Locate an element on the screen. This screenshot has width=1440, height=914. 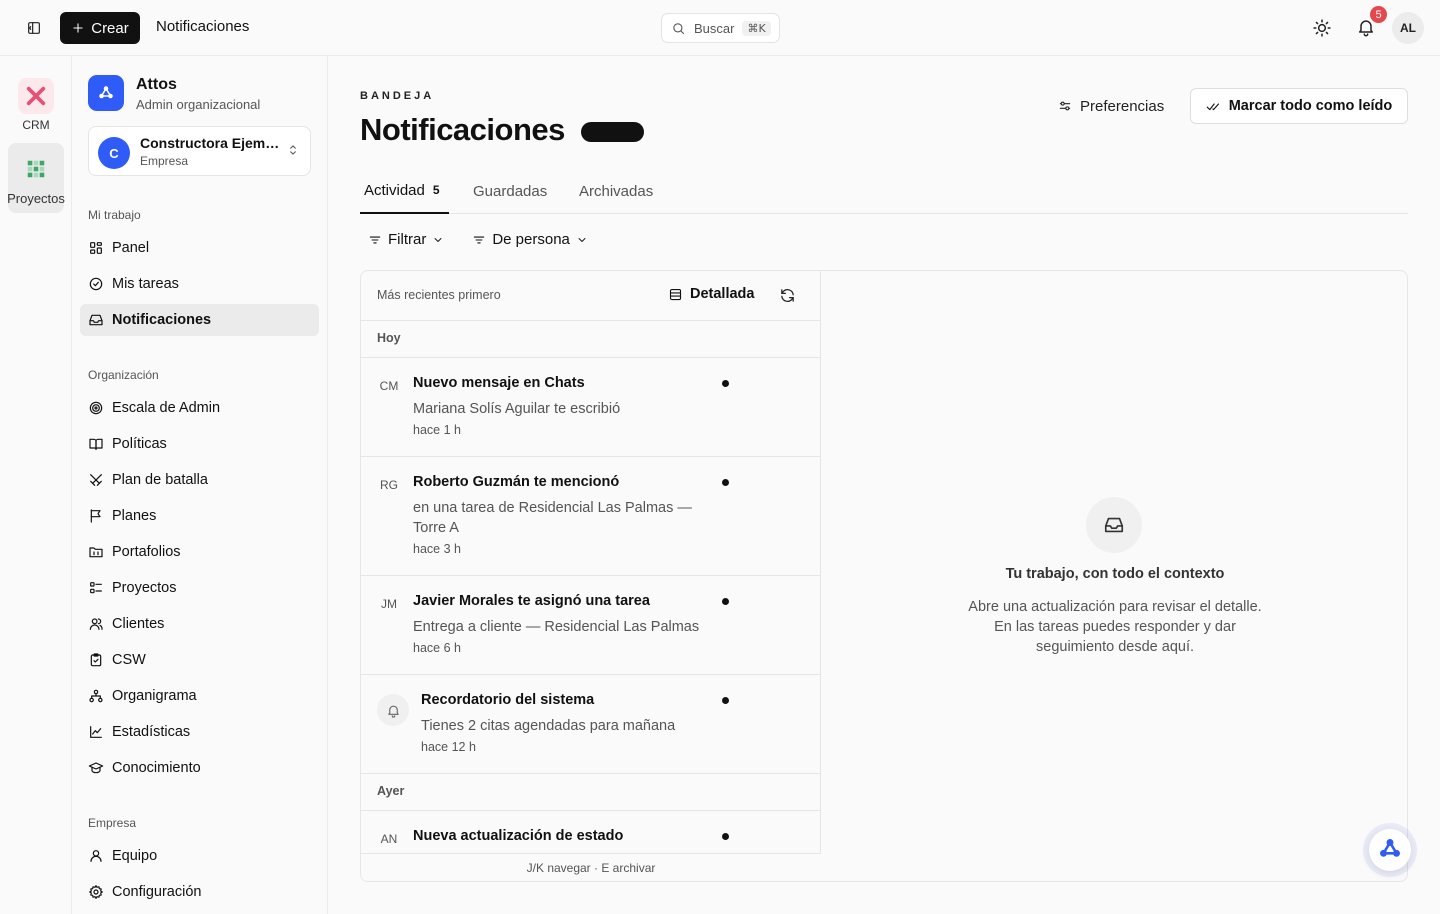
rail-item-proyectos: Proyectos is located at coordinates (36, 178).